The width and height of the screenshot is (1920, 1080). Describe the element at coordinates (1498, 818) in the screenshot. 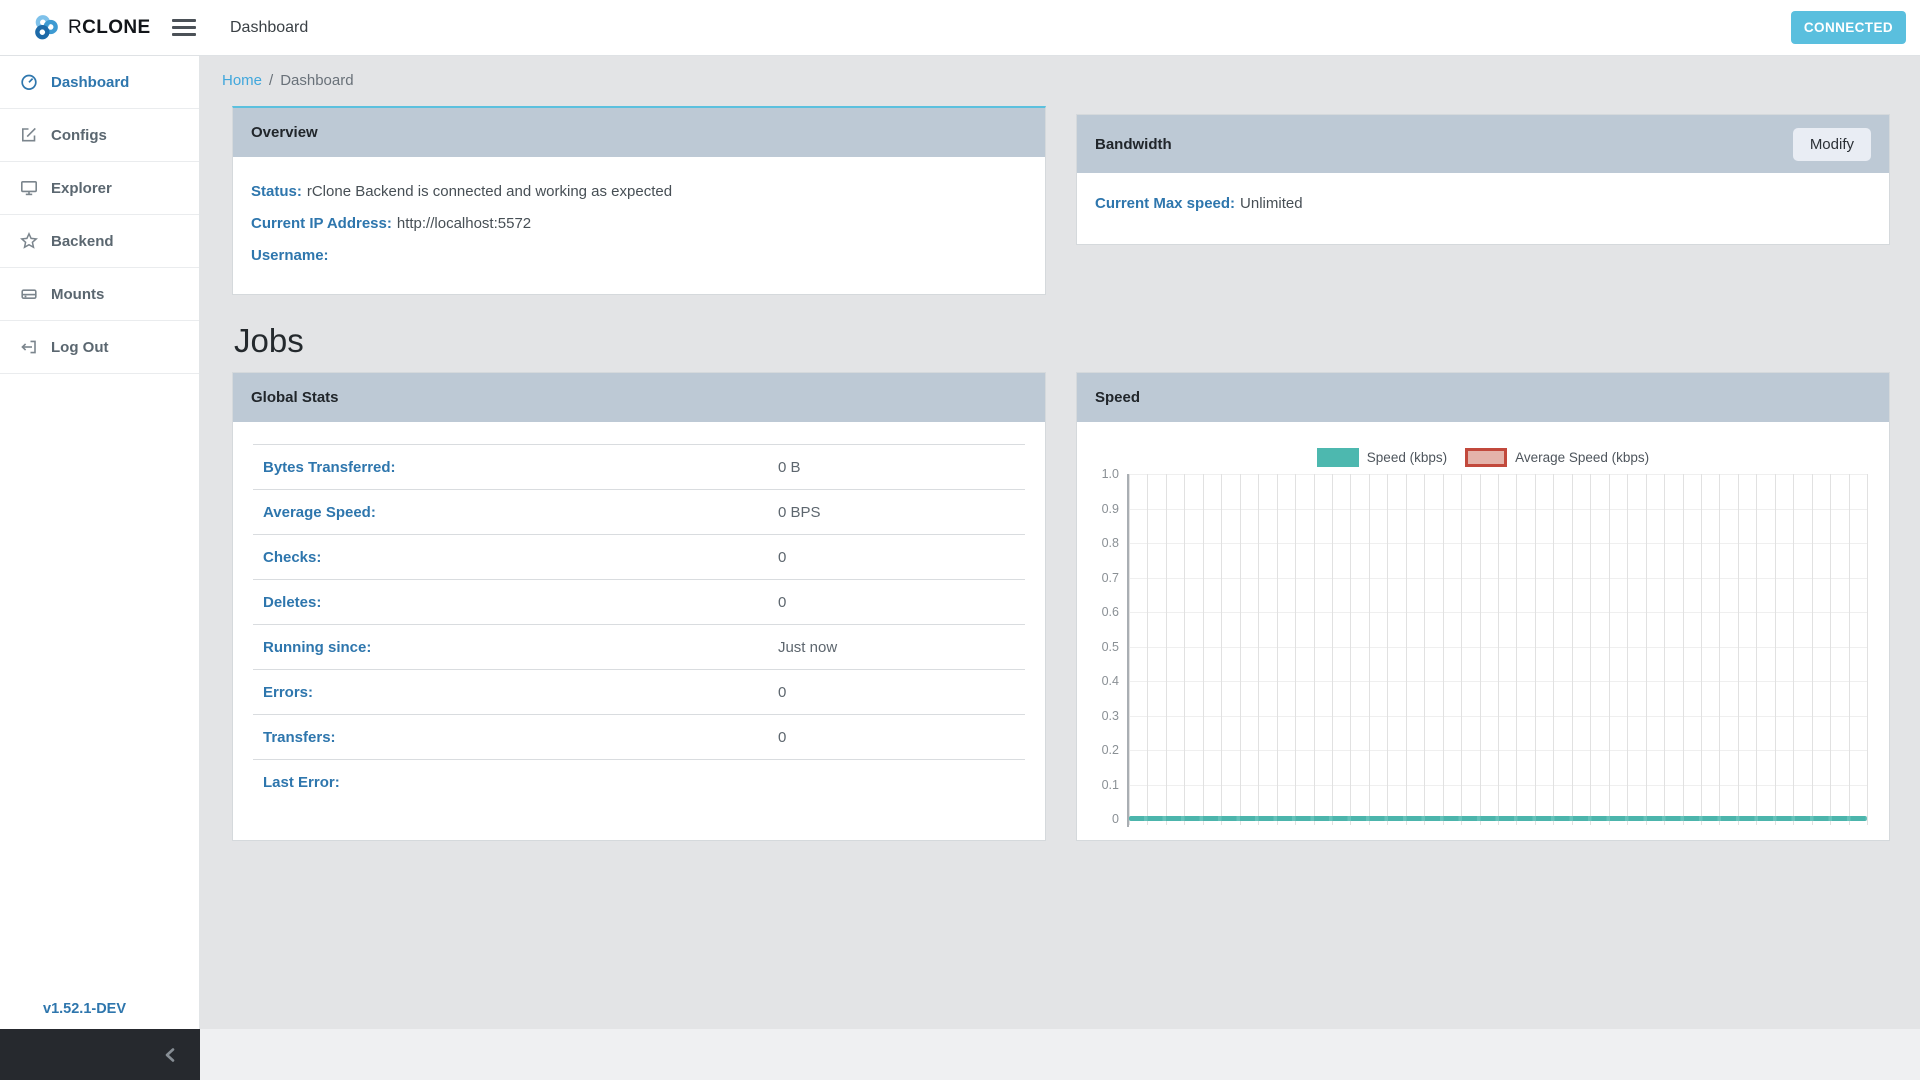

I see `speed-series-line` at that location.